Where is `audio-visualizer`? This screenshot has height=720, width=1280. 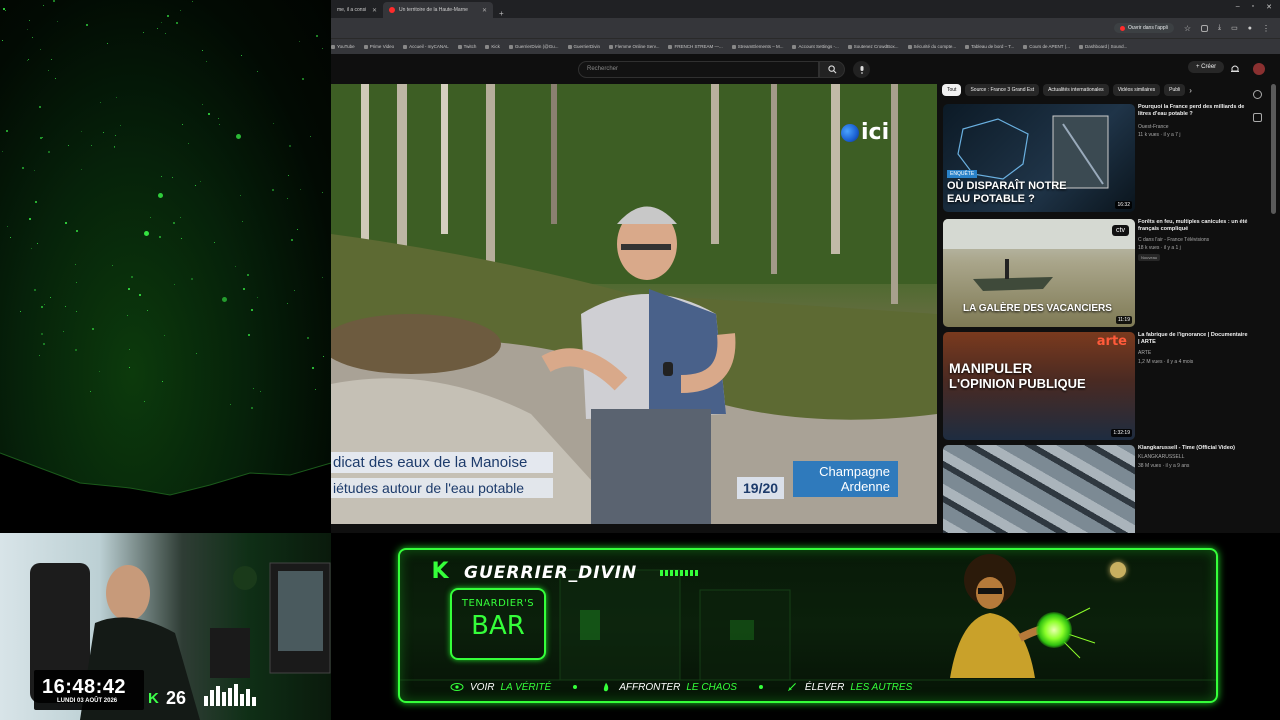
audio-visualizer is located at coordinates (230, 695).